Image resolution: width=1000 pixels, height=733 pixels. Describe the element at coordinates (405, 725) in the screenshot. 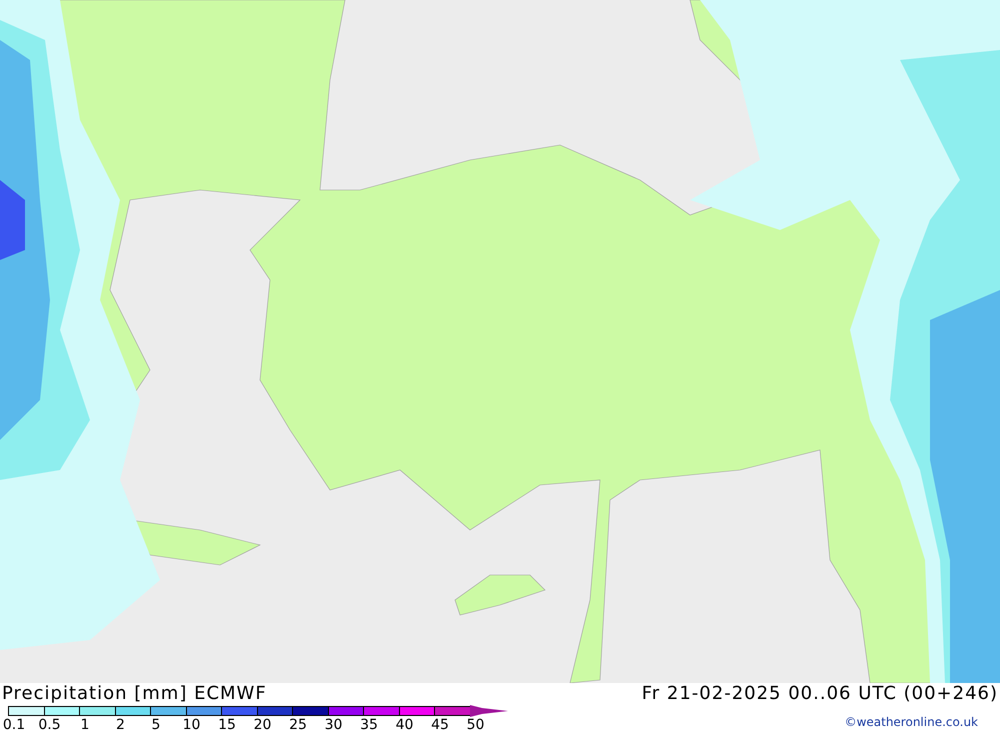

I see `legend-label: 40` at that location.